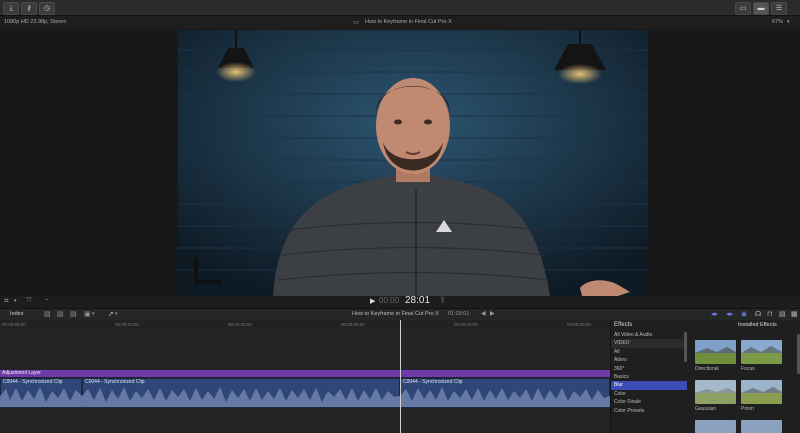 The height and width of the screenshot is (433, 800). Describe the element at coordinates (29, 301) in the screenshot. I see `transform-icon: ⤧` at that location.